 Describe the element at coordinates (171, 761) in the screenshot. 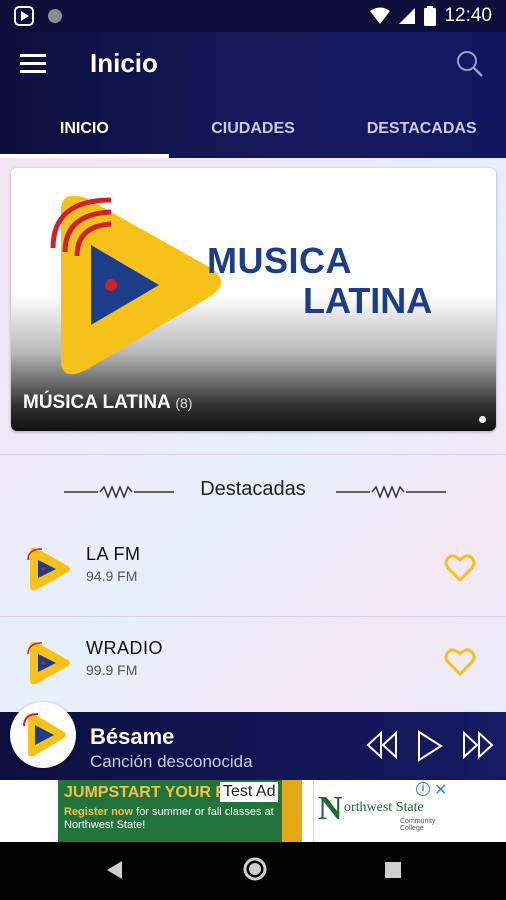

I see `player-subtitle: Canción desconocida` at that location.